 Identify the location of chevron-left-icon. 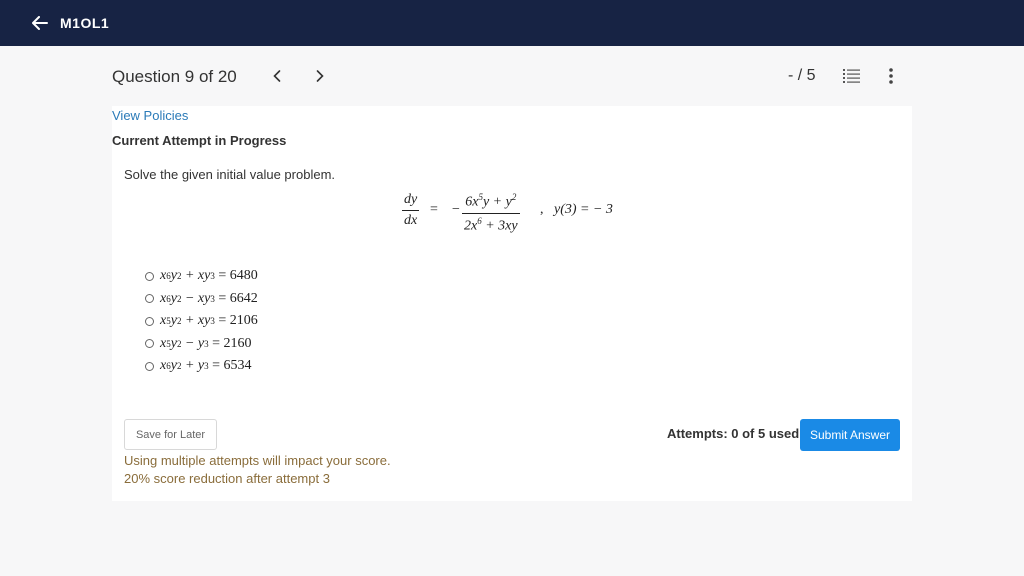
(277, 76).